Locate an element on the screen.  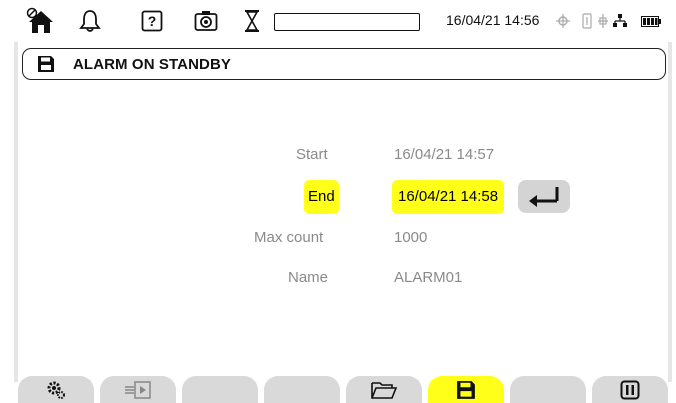
program-key is located at coordinates (138, 389).